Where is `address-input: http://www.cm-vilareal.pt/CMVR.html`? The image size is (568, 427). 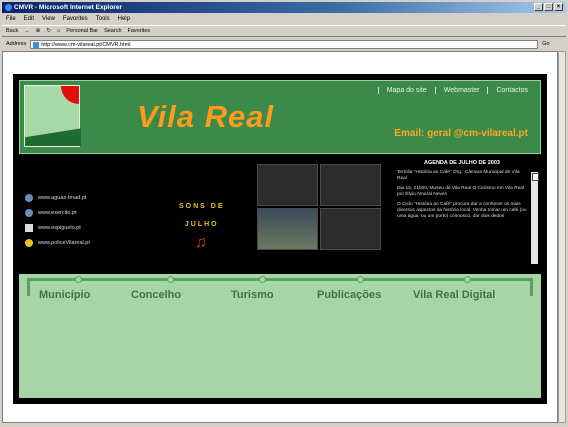 address-input: http://www.cm-vilareal.pt/CMVR.html is located at coordinates (284, 44).